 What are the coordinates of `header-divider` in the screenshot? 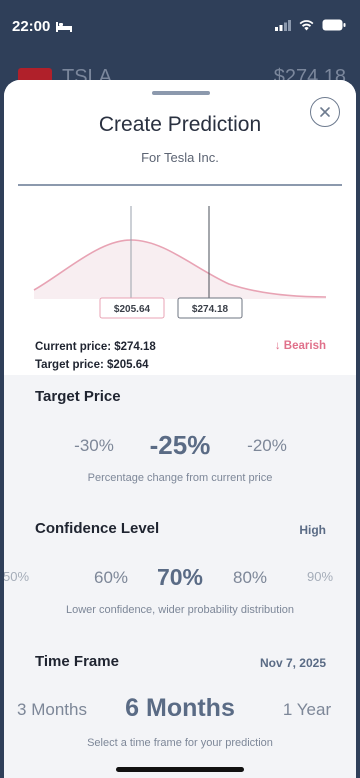 It's located at (180, 185).